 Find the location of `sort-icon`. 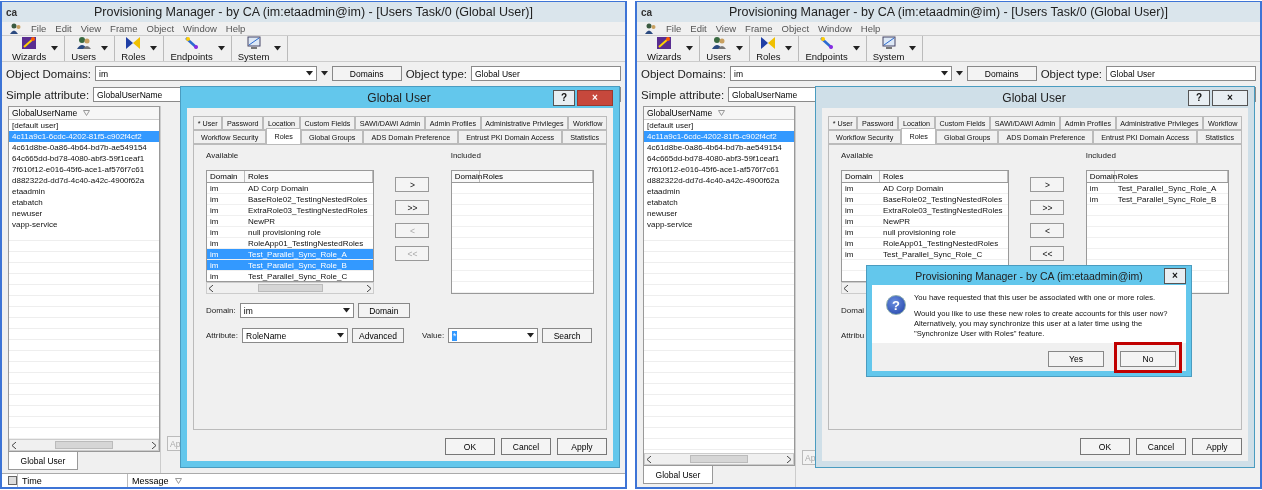

sort-icon is located at coordinates (178, 480).